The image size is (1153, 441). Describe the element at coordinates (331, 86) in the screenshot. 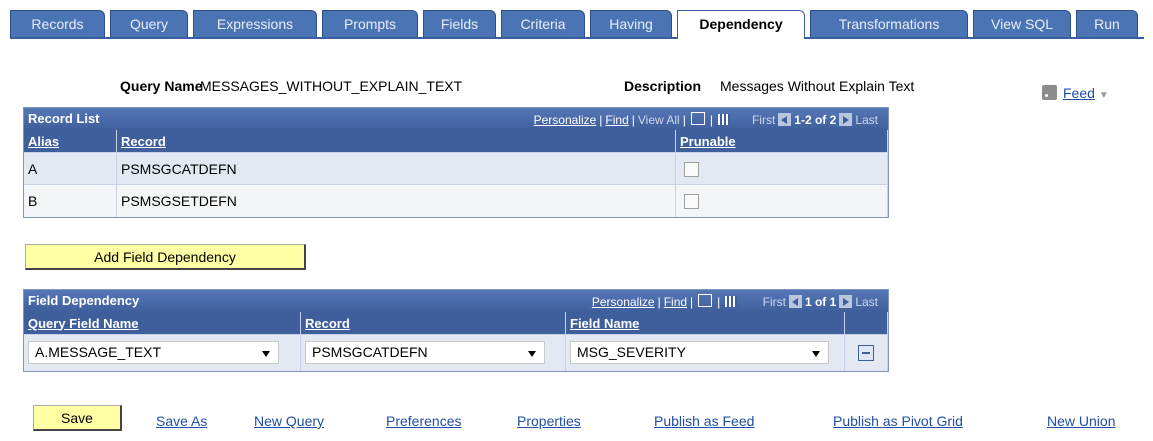

I see `query-name-value: MESSAGES_WITHOUT_EXPLAIN_TEXT` at that location.